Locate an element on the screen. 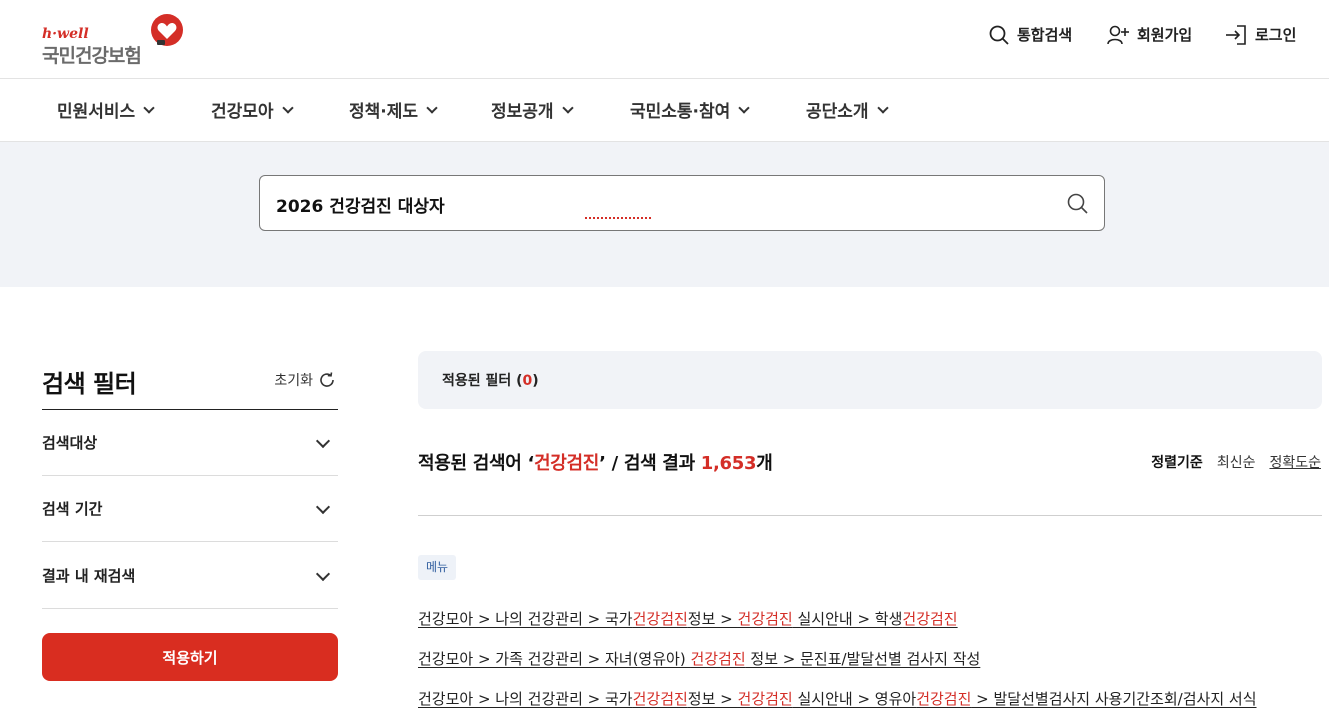 The image size is (1329, 720). logo-name: 국민건강보험 is located at coordinates (92, 56).